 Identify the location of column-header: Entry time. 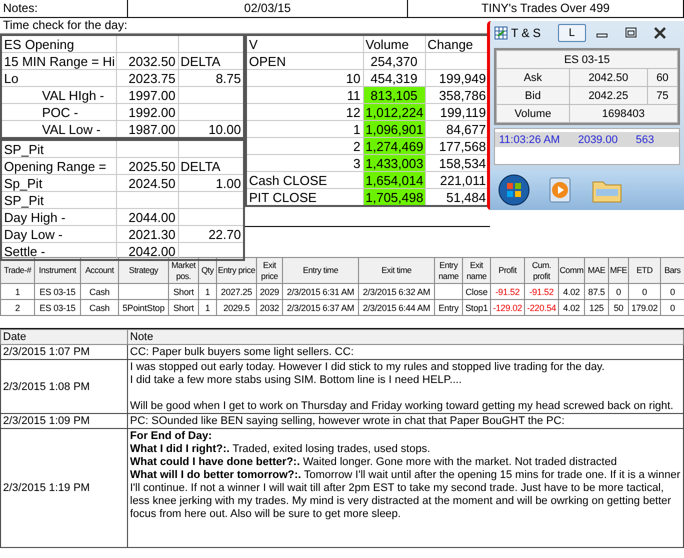
(320, 271).